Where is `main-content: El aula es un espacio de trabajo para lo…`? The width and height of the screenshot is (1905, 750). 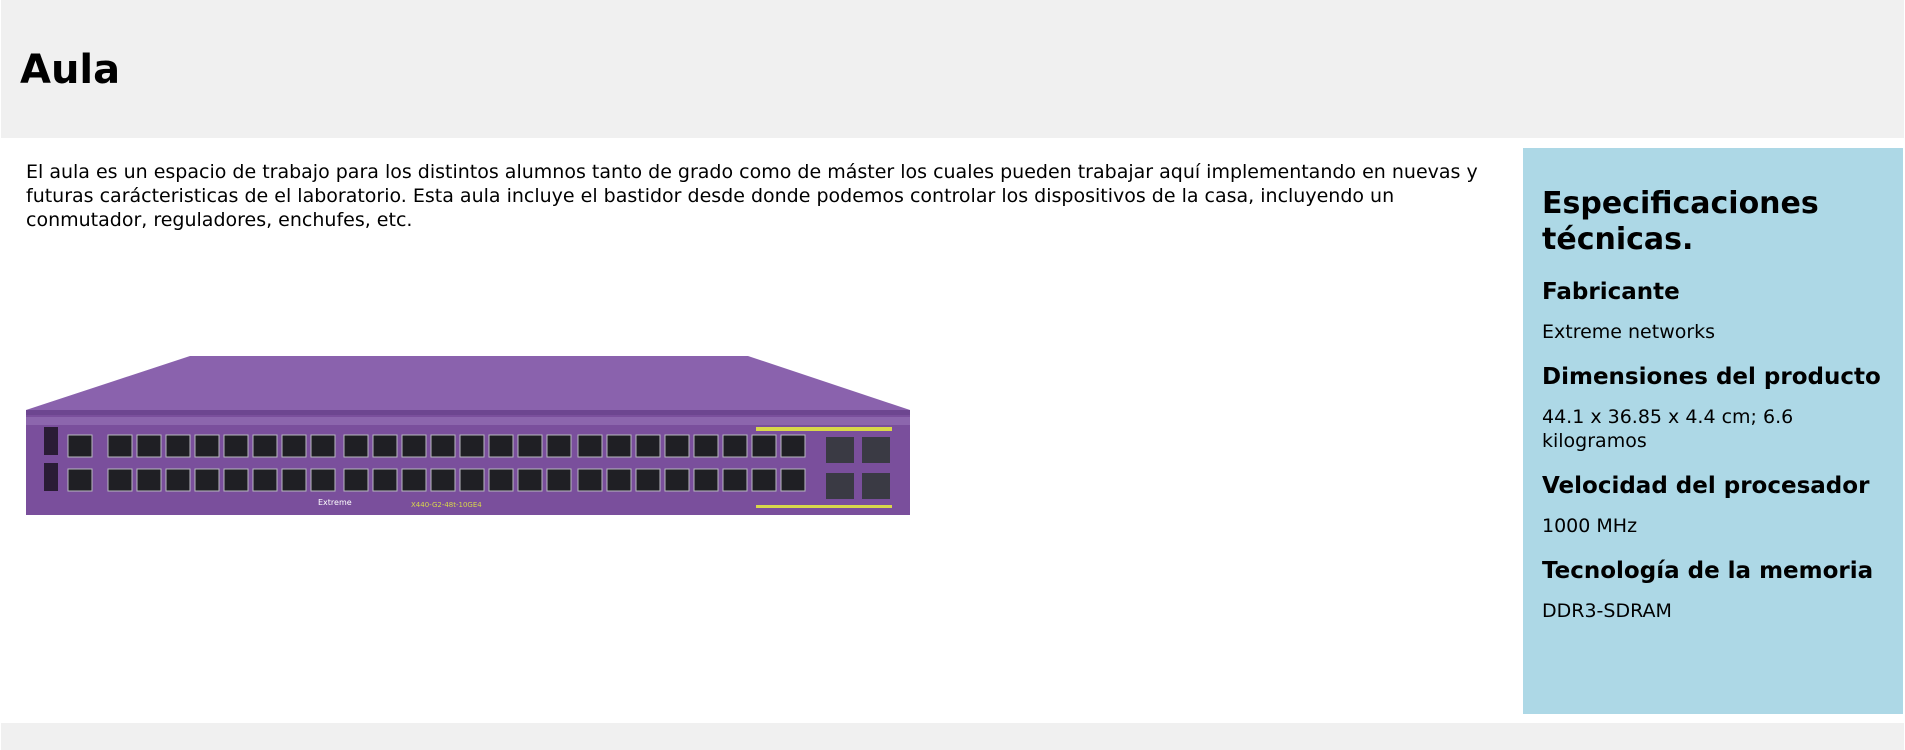
main-content: El aula es un espacio de trabajo para lo… is located at coordinates (756, 196).